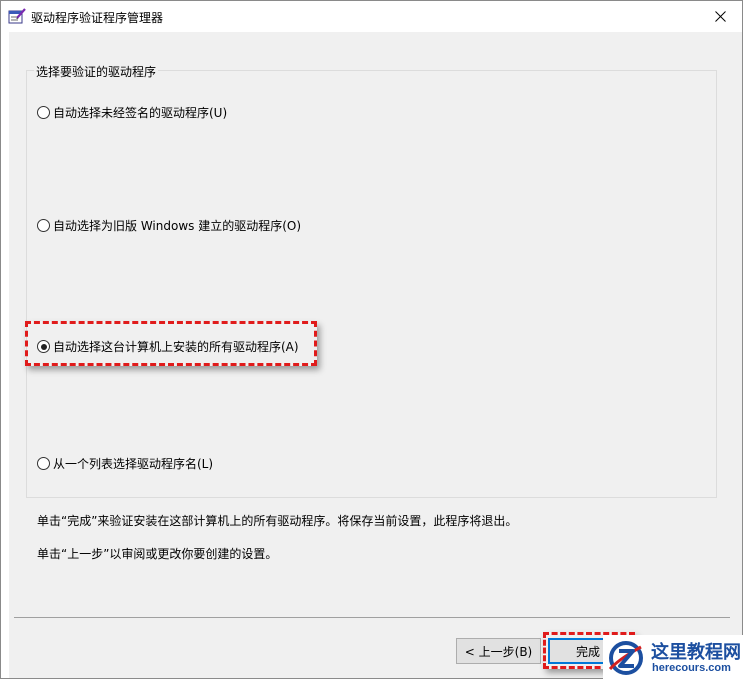  I want to click on footer-separator, so click(372, 617).